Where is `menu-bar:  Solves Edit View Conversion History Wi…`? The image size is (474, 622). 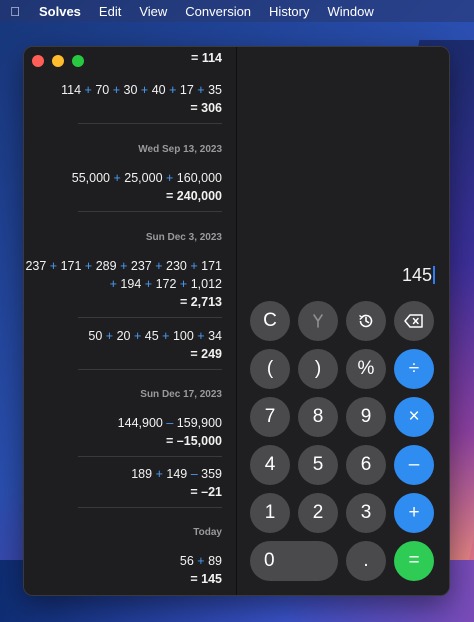 menu-bar:  Solves Edit View Conversion History Wi… is located at coordinates (237, 11).